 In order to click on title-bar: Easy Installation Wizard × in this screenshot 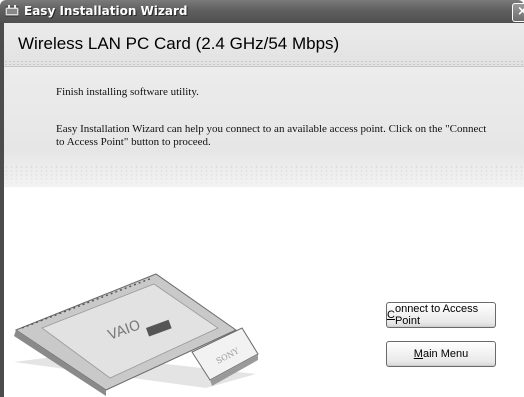, I will do `click(262, 11)`.